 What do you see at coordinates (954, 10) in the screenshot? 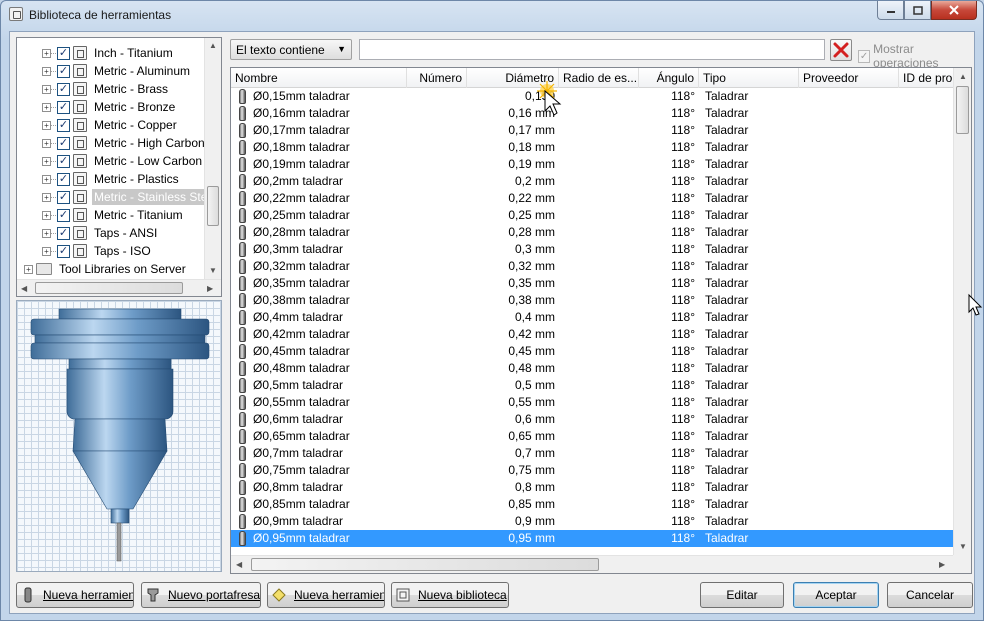
I see `close-button` at bounding box center [954, 10].